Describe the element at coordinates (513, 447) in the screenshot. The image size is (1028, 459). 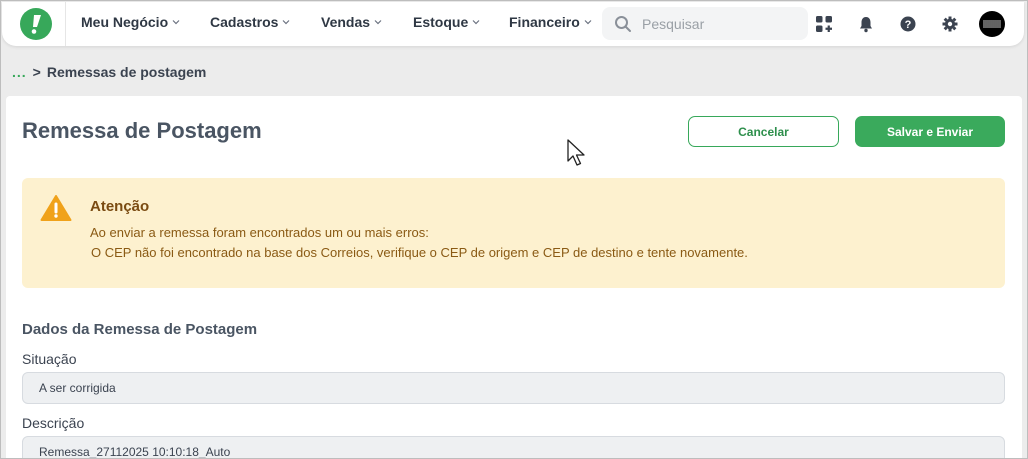
I see `descricao-field: Remessa_27112025 10:10:18_Auto` at that location.